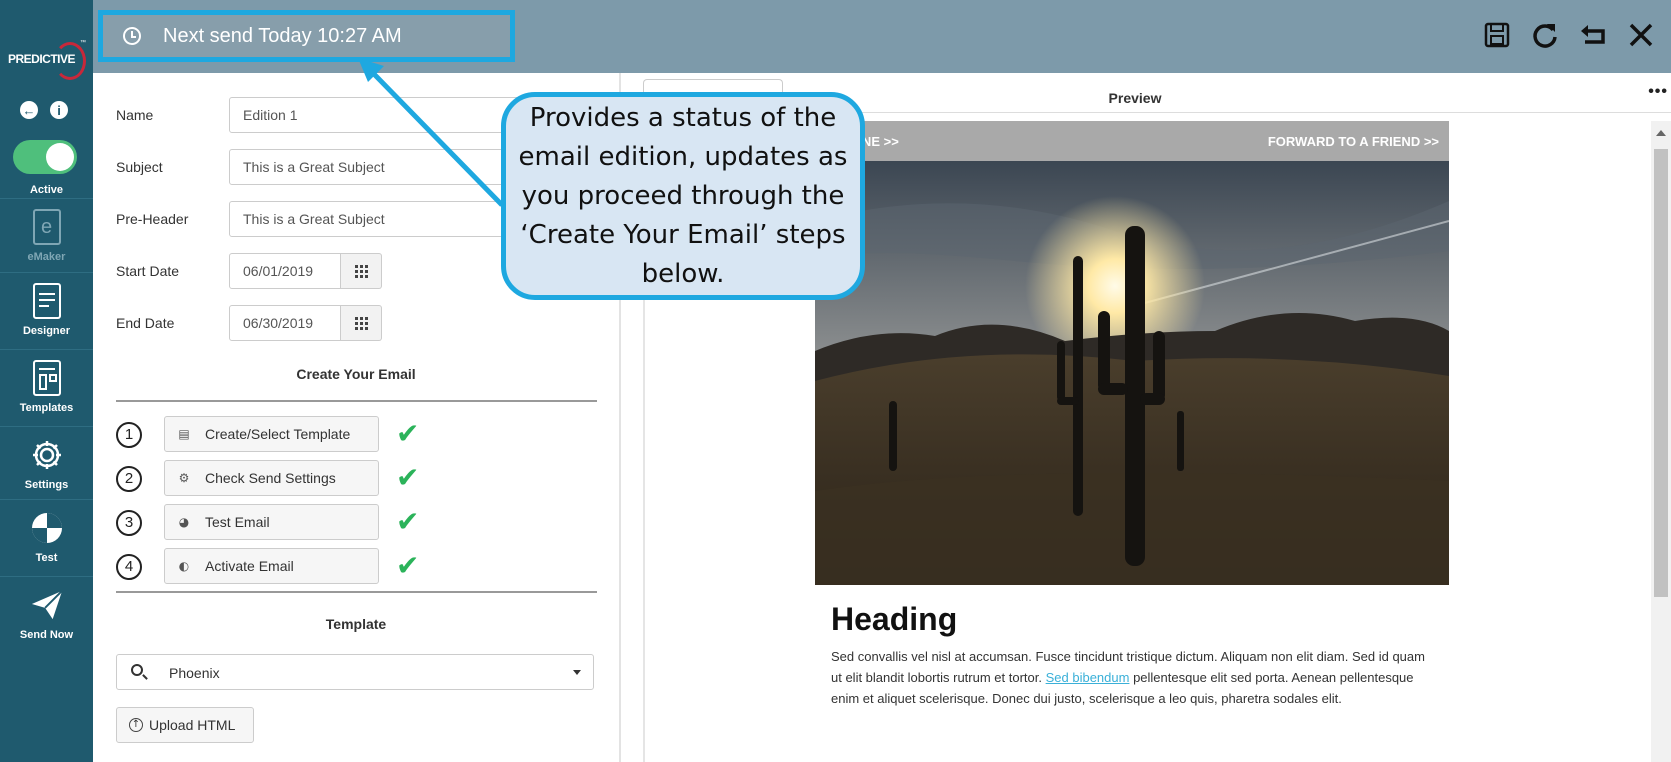 This screenshot has width=1671, height=762. I want to click on start-date-field: 06/01/2019, so click(285, 271).